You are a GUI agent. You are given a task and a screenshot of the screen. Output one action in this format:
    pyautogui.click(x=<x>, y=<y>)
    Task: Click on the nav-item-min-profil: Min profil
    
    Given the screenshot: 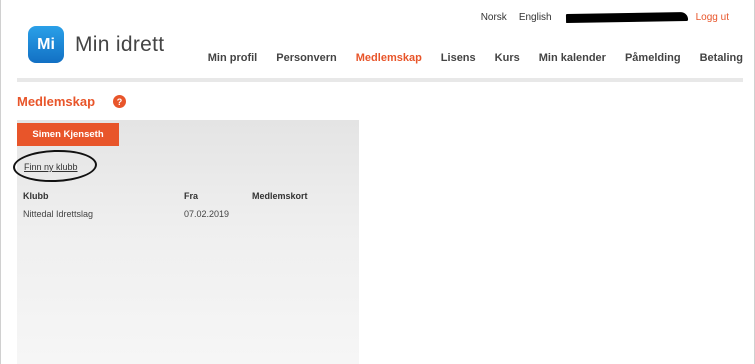 What is the action you would take?
    pyautogui.click(x=233, y=58)
    